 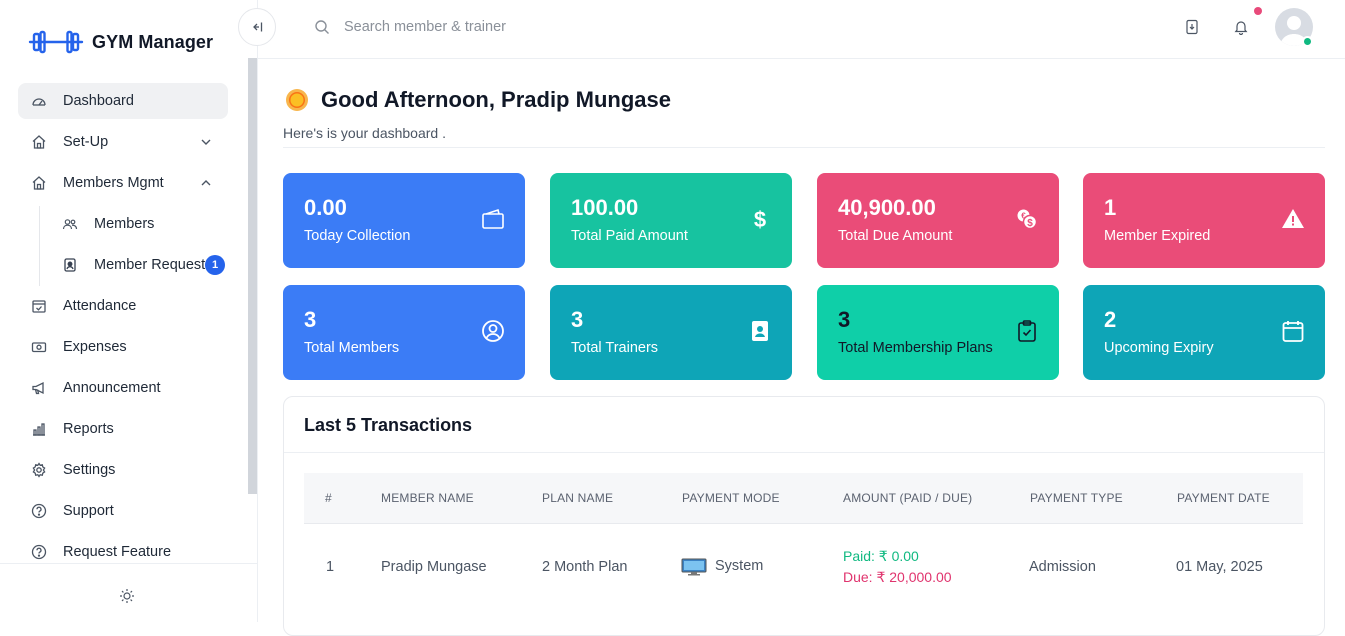 I want to click on stat-card-total-paid: 100.00 Total Paid Amount $, so click(x=671, y=220).